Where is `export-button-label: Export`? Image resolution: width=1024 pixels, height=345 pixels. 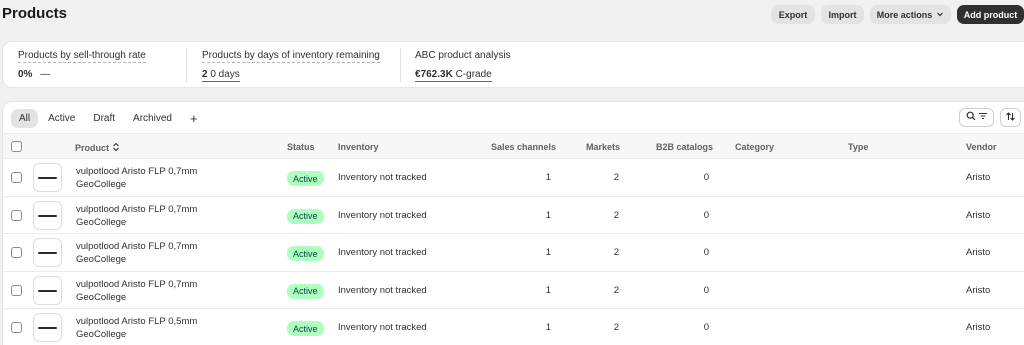
export-button-label: Export is located at coordinates (793, 14).